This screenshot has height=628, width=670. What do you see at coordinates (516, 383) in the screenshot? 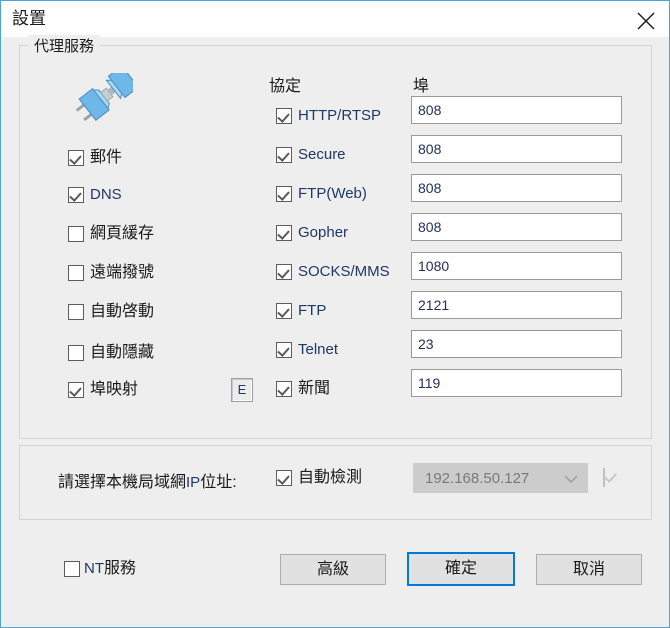
I see `port-input-news` at bounding box center [516, 383].